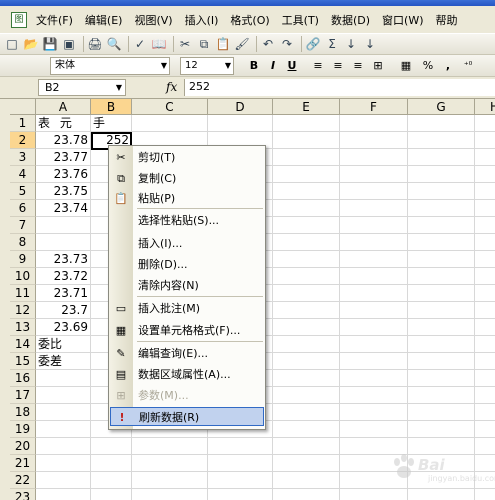 The image size is (495, 500). What do you see at coordinates (23, 191) in the screenshot?
I see `row-header-5: 5` at bounding box center [23, 191].